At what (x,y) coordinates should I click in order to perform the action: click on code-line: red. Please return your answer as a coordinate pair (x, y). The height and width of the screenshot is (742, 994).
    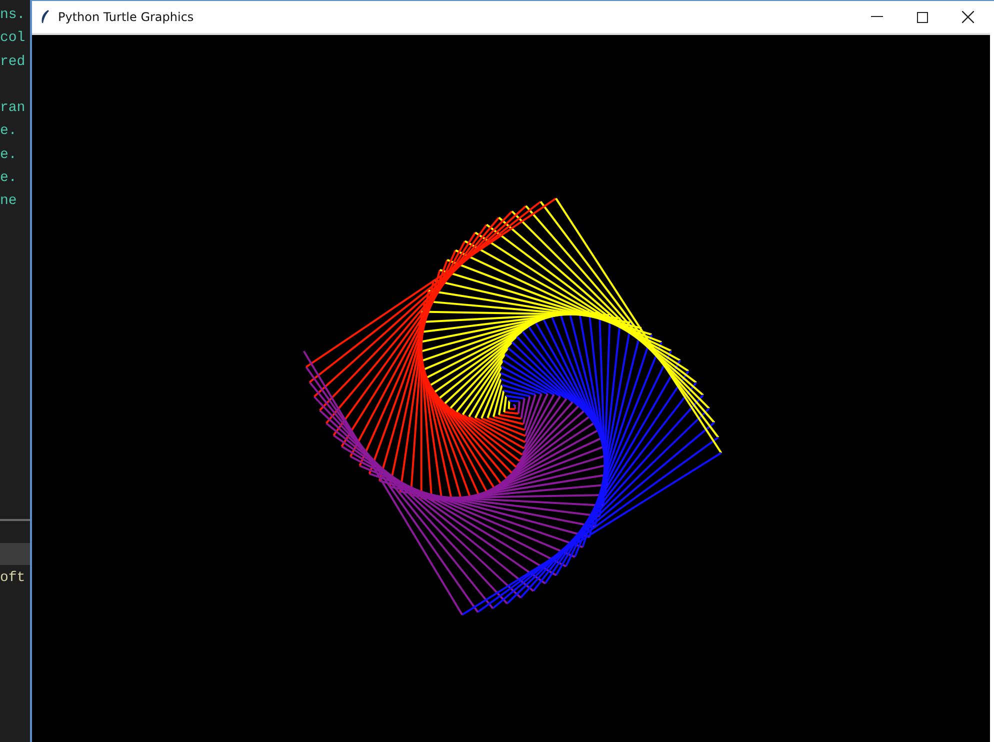
    Looking at the image, I should click on (13, 62).